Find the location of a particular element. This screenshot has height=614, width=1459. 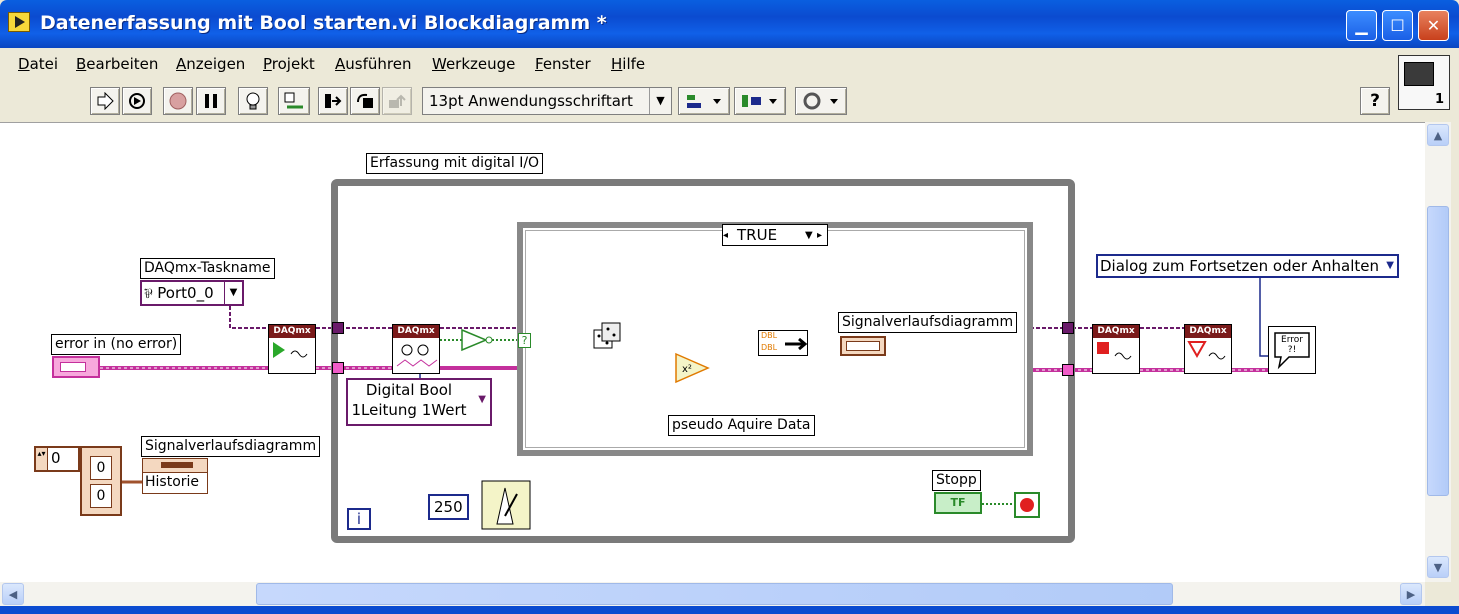

chart-history-property: Historie is located at coordinates (172, 482).